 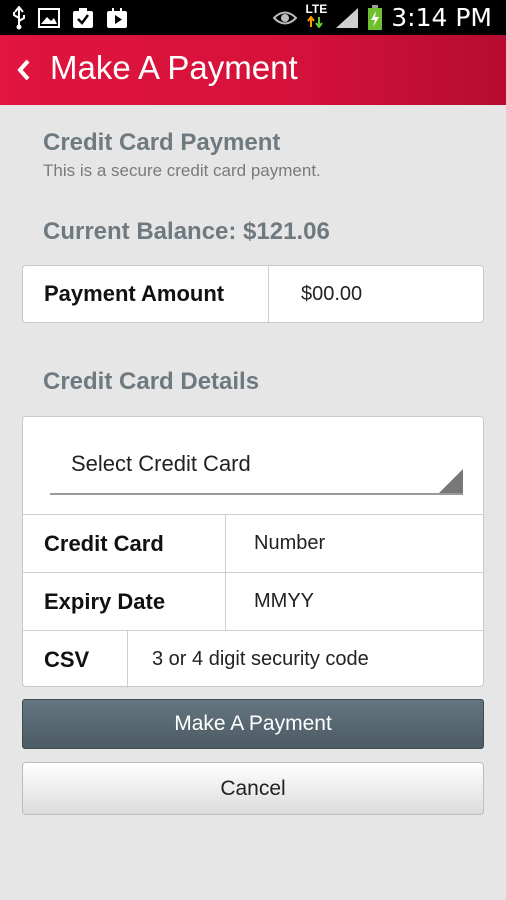 What do you see at coordinates (117, 18) in the screenshot?
I see `play-store-icon` at bounding box center [117, 18].